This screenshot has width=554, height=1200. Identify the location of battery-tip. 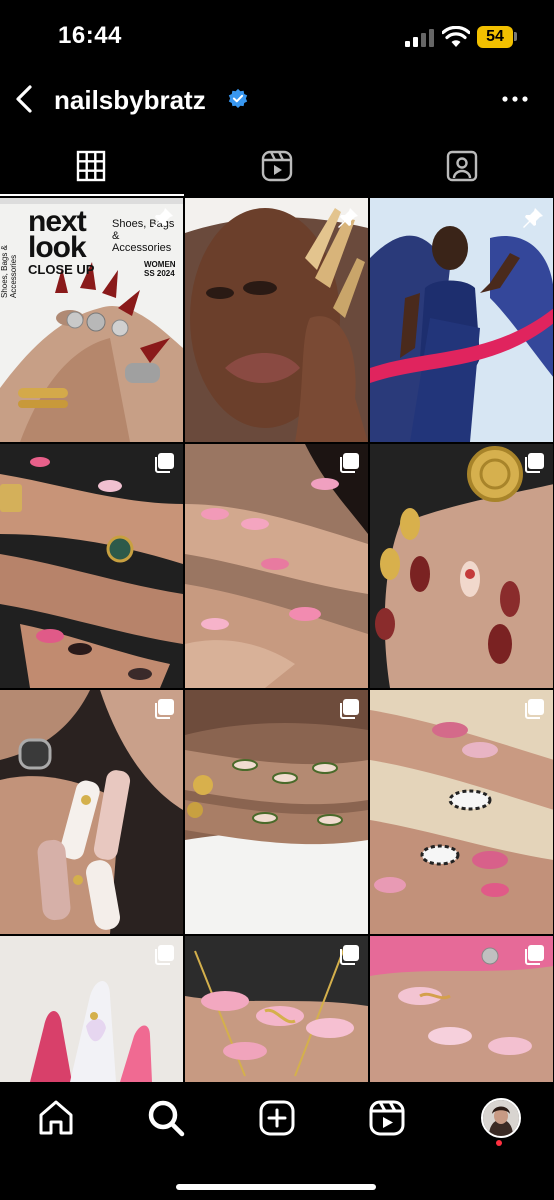
(515, 36).